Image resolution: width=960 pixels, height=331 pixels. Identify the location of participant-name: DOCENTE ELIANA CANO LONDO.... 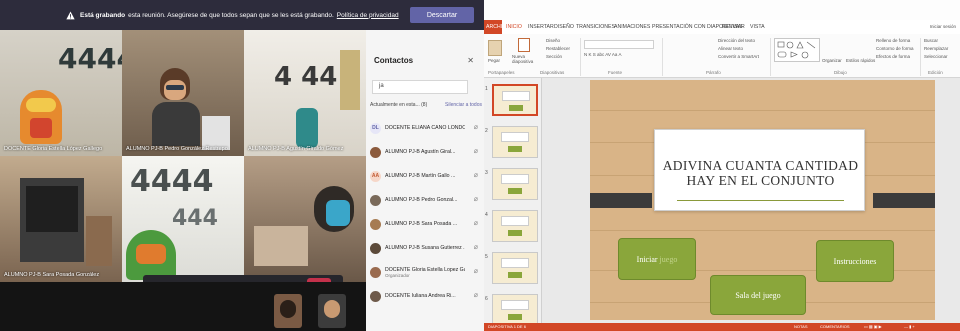
(425, 128).